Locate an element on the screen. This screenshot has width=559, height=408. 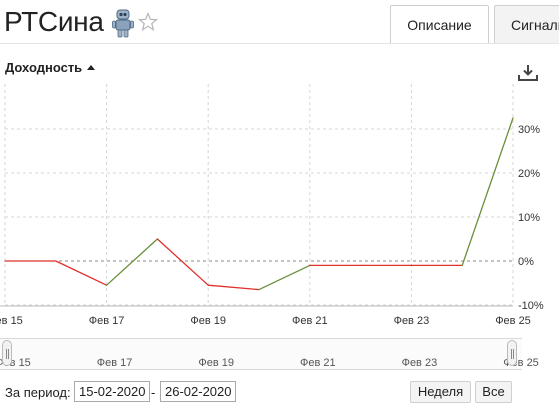
y-tick-label: 0% is located at coordinates (526, 262).